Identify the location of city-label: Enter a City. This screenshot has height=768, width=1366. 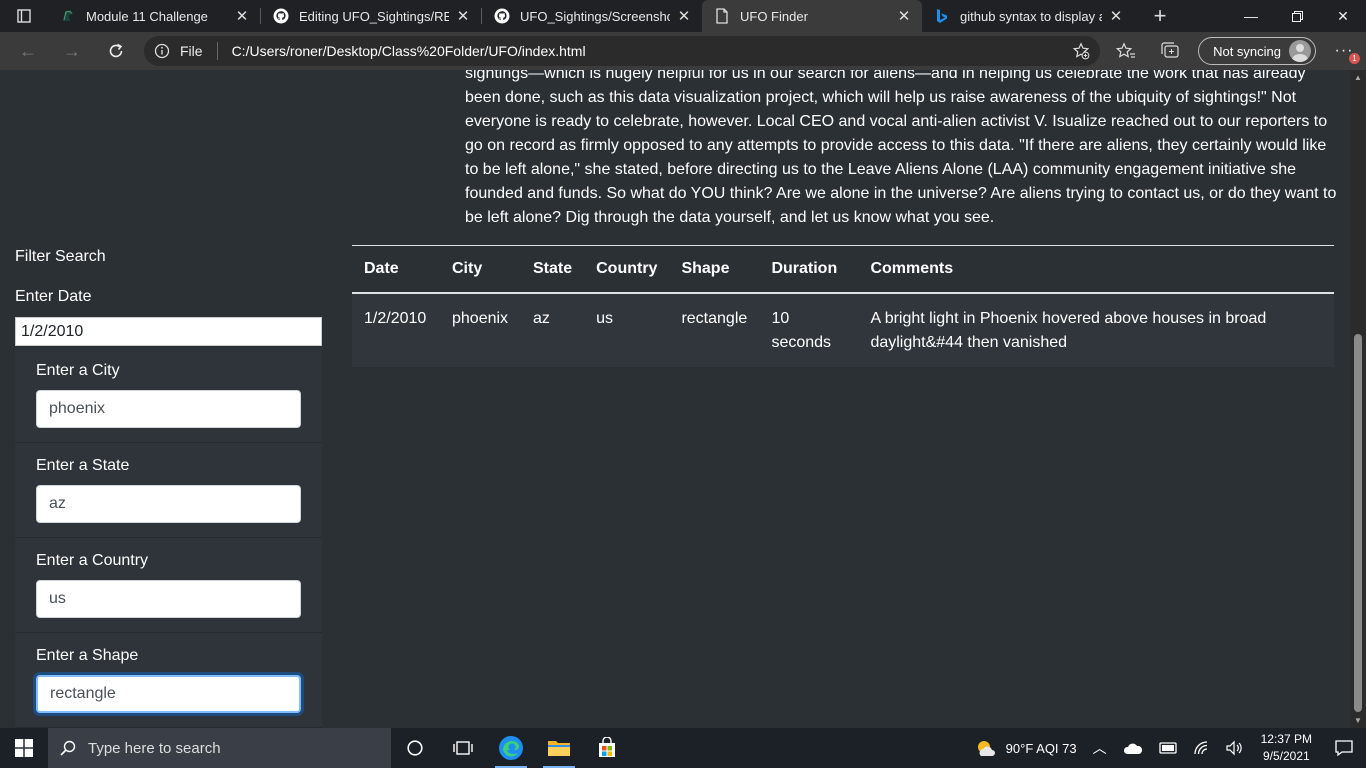
(78, 370).